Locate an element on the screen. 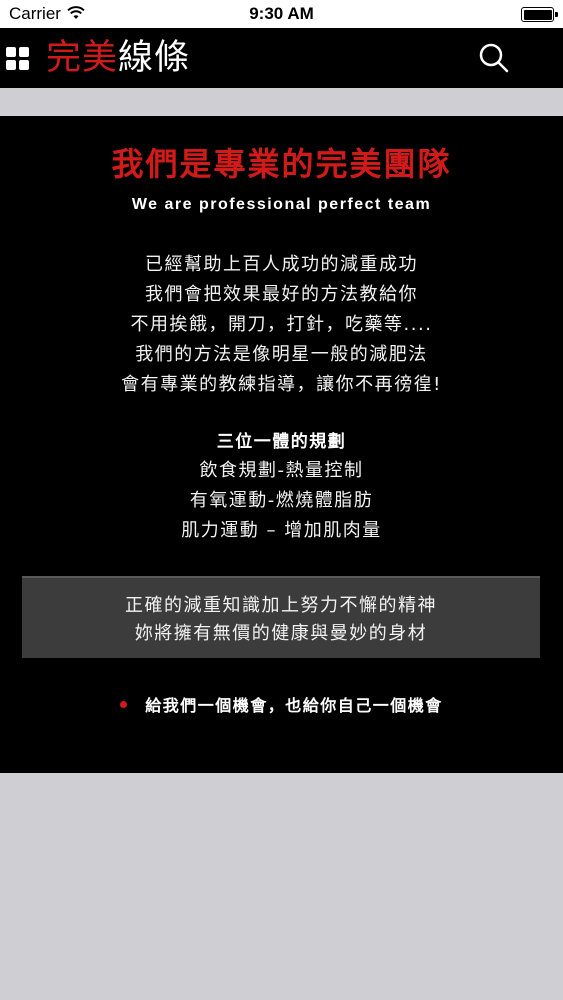  page-title: 我們是專業的完美團隊 is located at coordinates (281, 164).